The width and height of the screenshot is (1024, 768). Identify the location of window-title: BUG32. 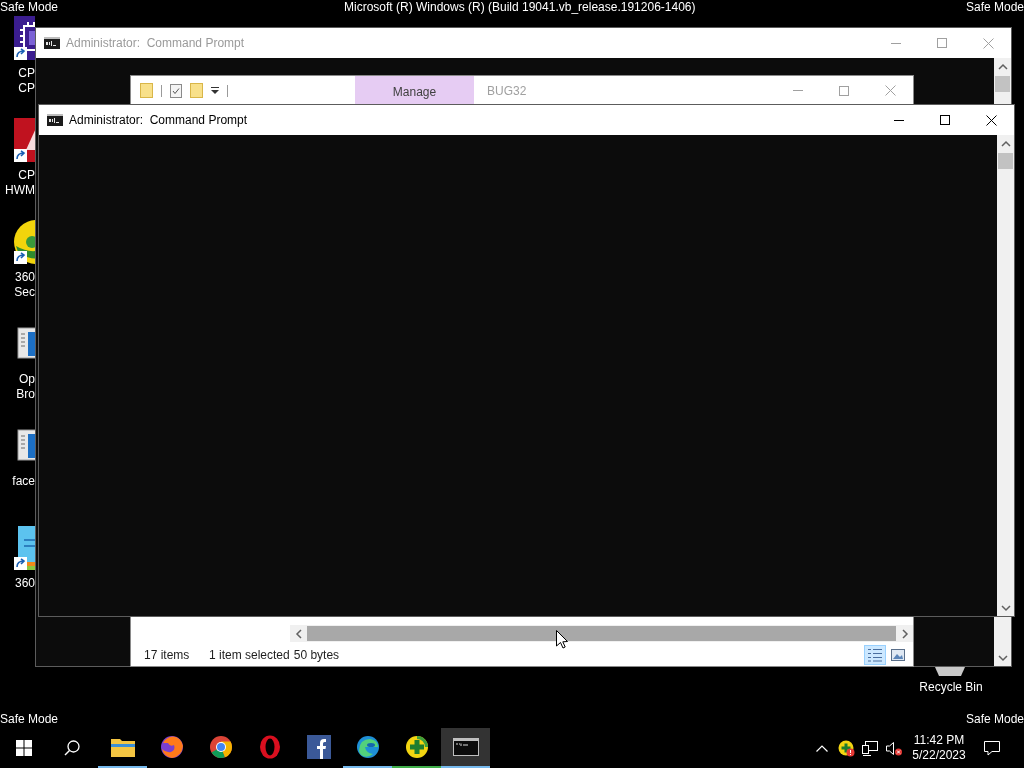
(507, 91).